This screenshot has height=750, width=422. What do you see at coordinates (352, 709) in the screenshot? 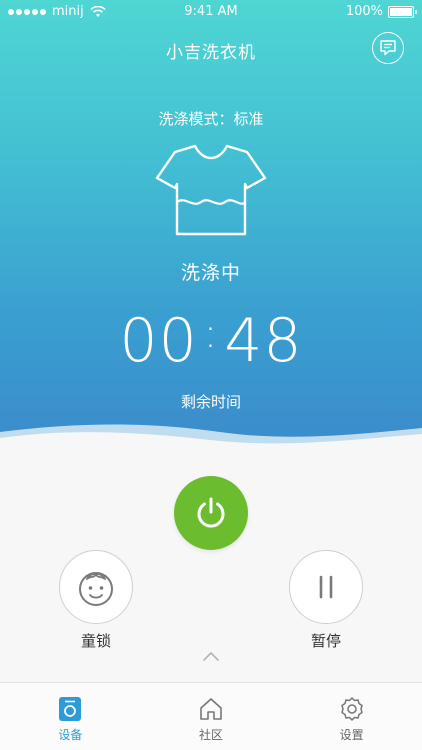
I see `gear-icon` at bounding box center [352, 709].